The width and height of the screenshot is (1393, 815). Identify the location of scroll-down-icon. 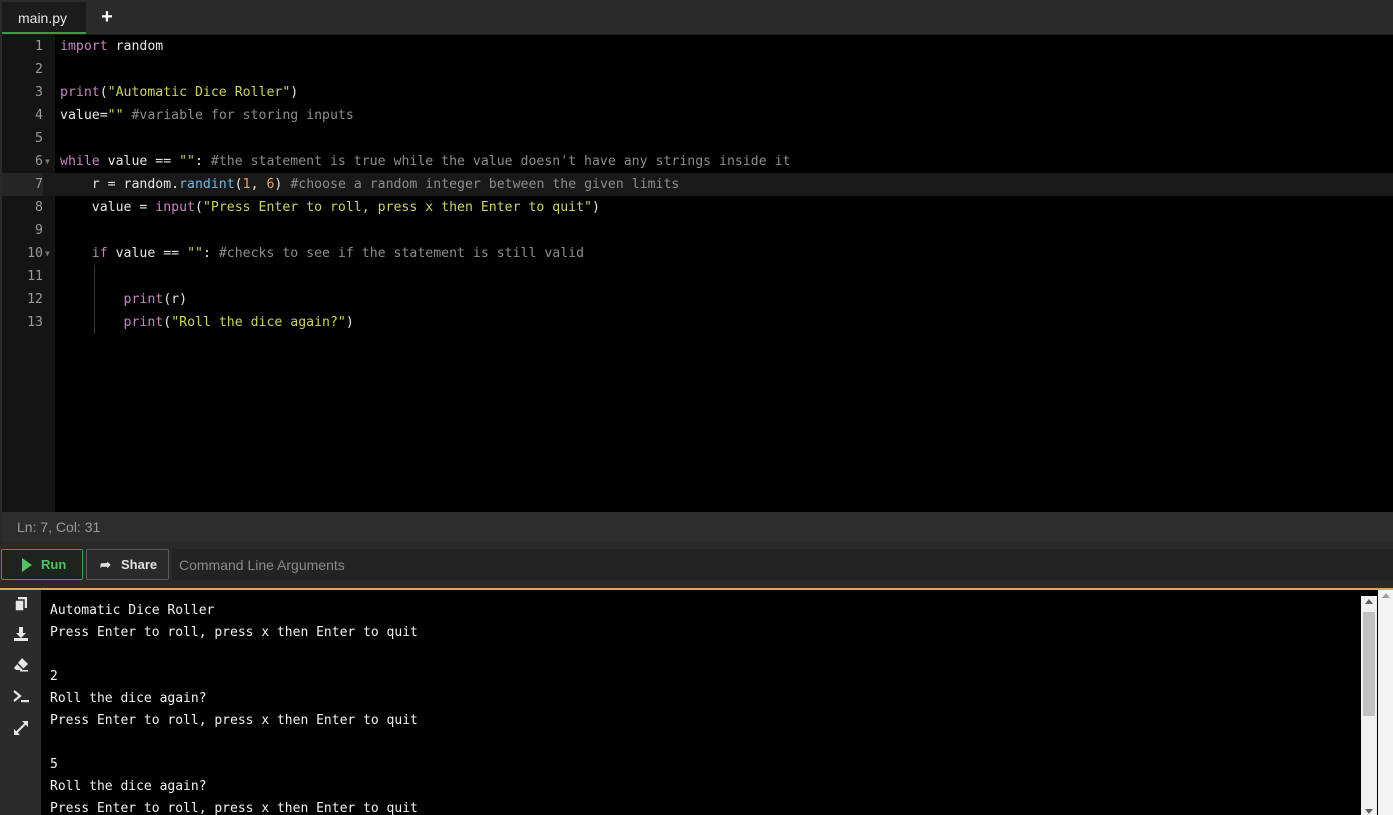
(1369, 811).